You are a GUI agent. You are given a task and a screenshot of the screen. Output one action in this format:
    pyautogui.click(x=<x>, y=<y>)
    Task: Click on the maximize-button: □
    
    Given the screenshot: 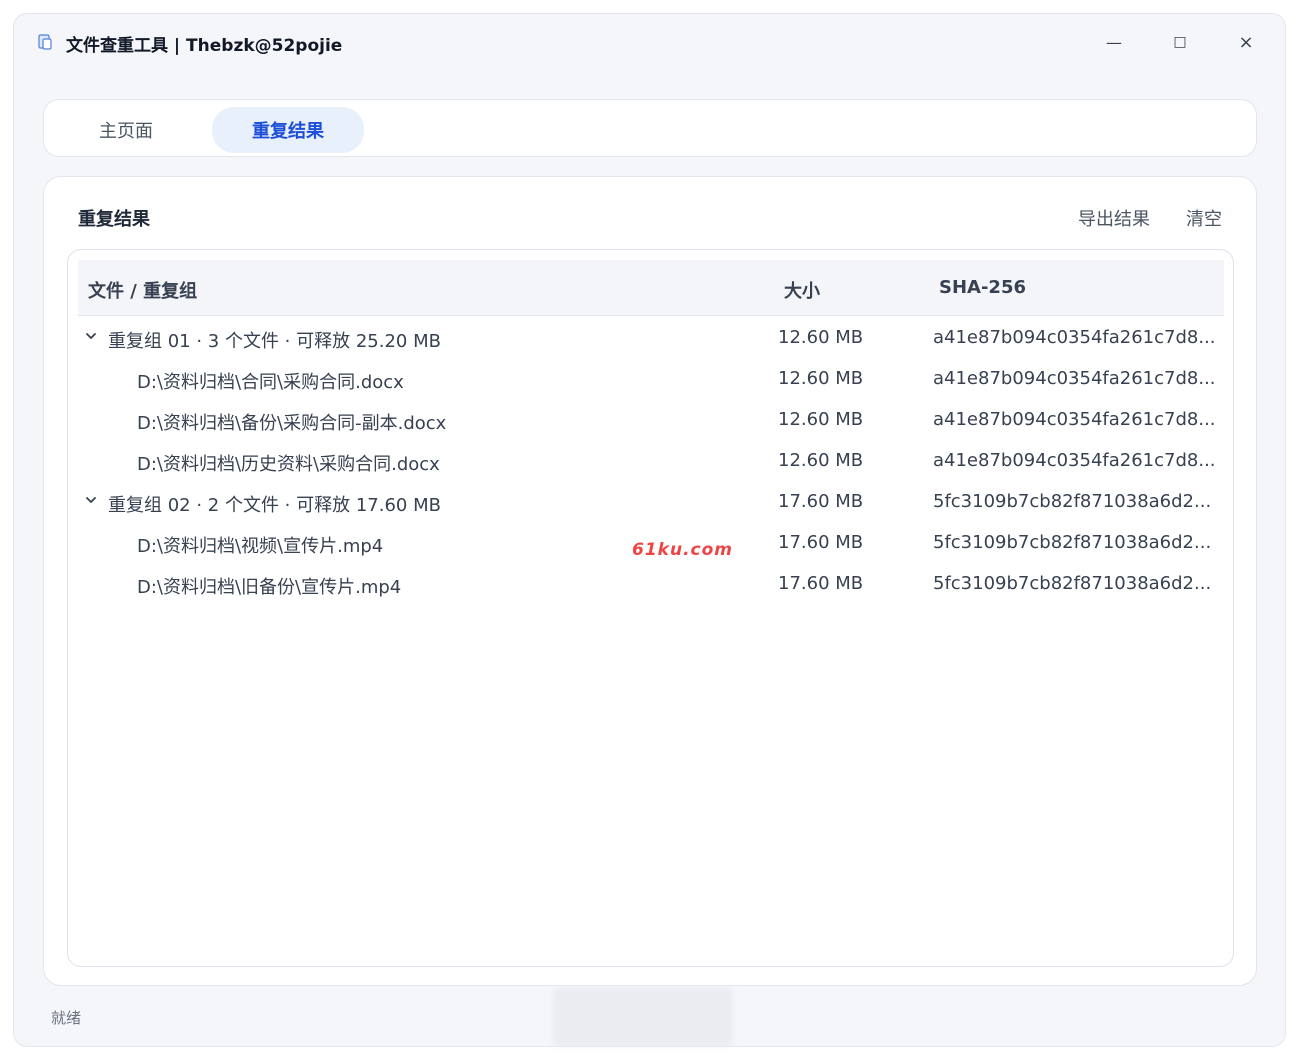 What is the action you would take?
    pyautogui.click(x=1180, y=42)
    